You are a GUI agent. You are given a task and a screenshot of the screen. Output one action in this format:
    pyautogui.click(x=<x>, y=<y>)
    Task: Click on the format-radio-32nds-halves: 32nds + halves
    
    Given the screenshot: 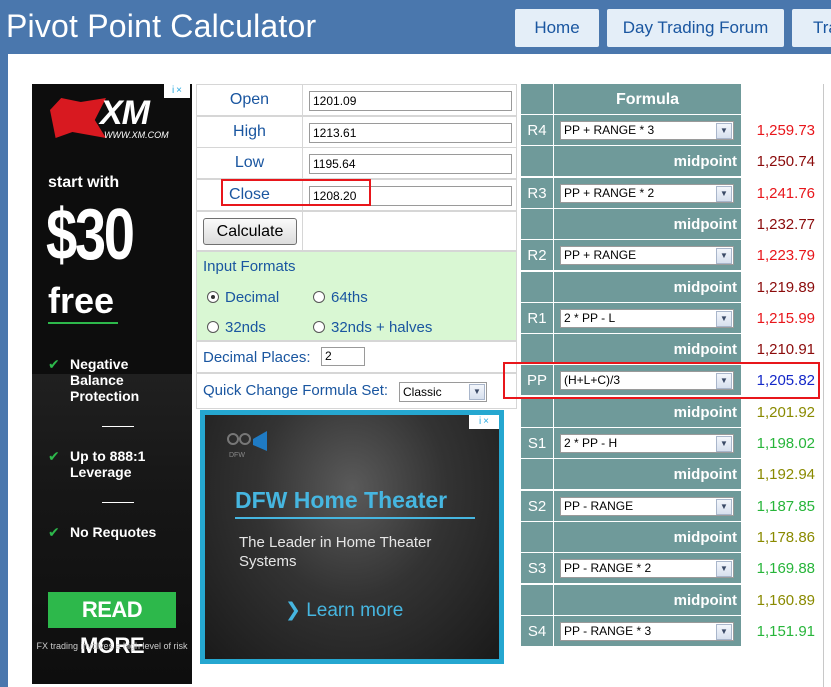 What is the action you would take?
    pyautogui.click(x=372, y=327)
    